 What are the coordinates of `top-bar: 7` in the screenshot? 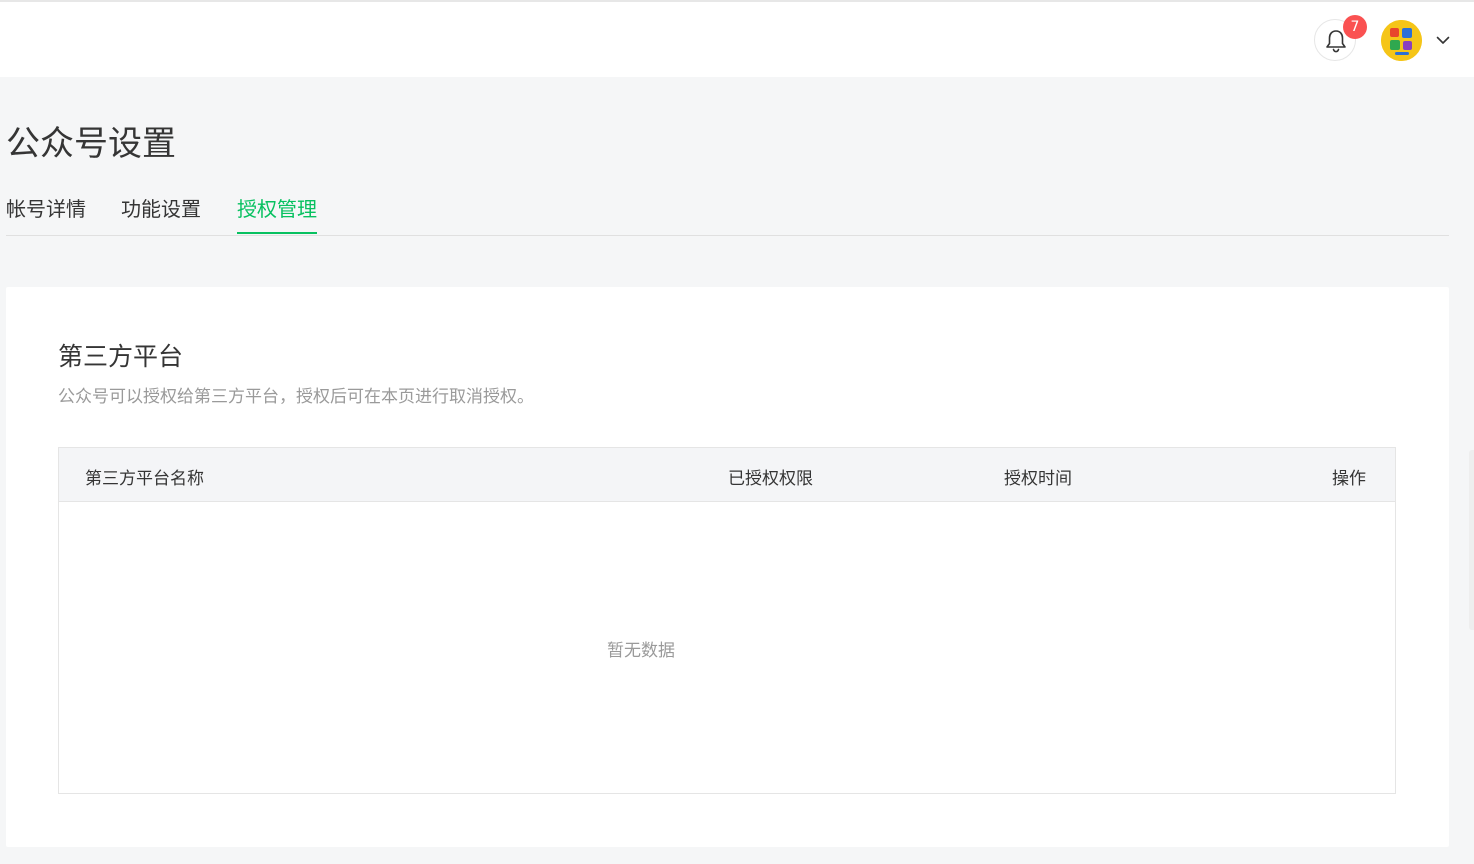 It's located at (737, 38).